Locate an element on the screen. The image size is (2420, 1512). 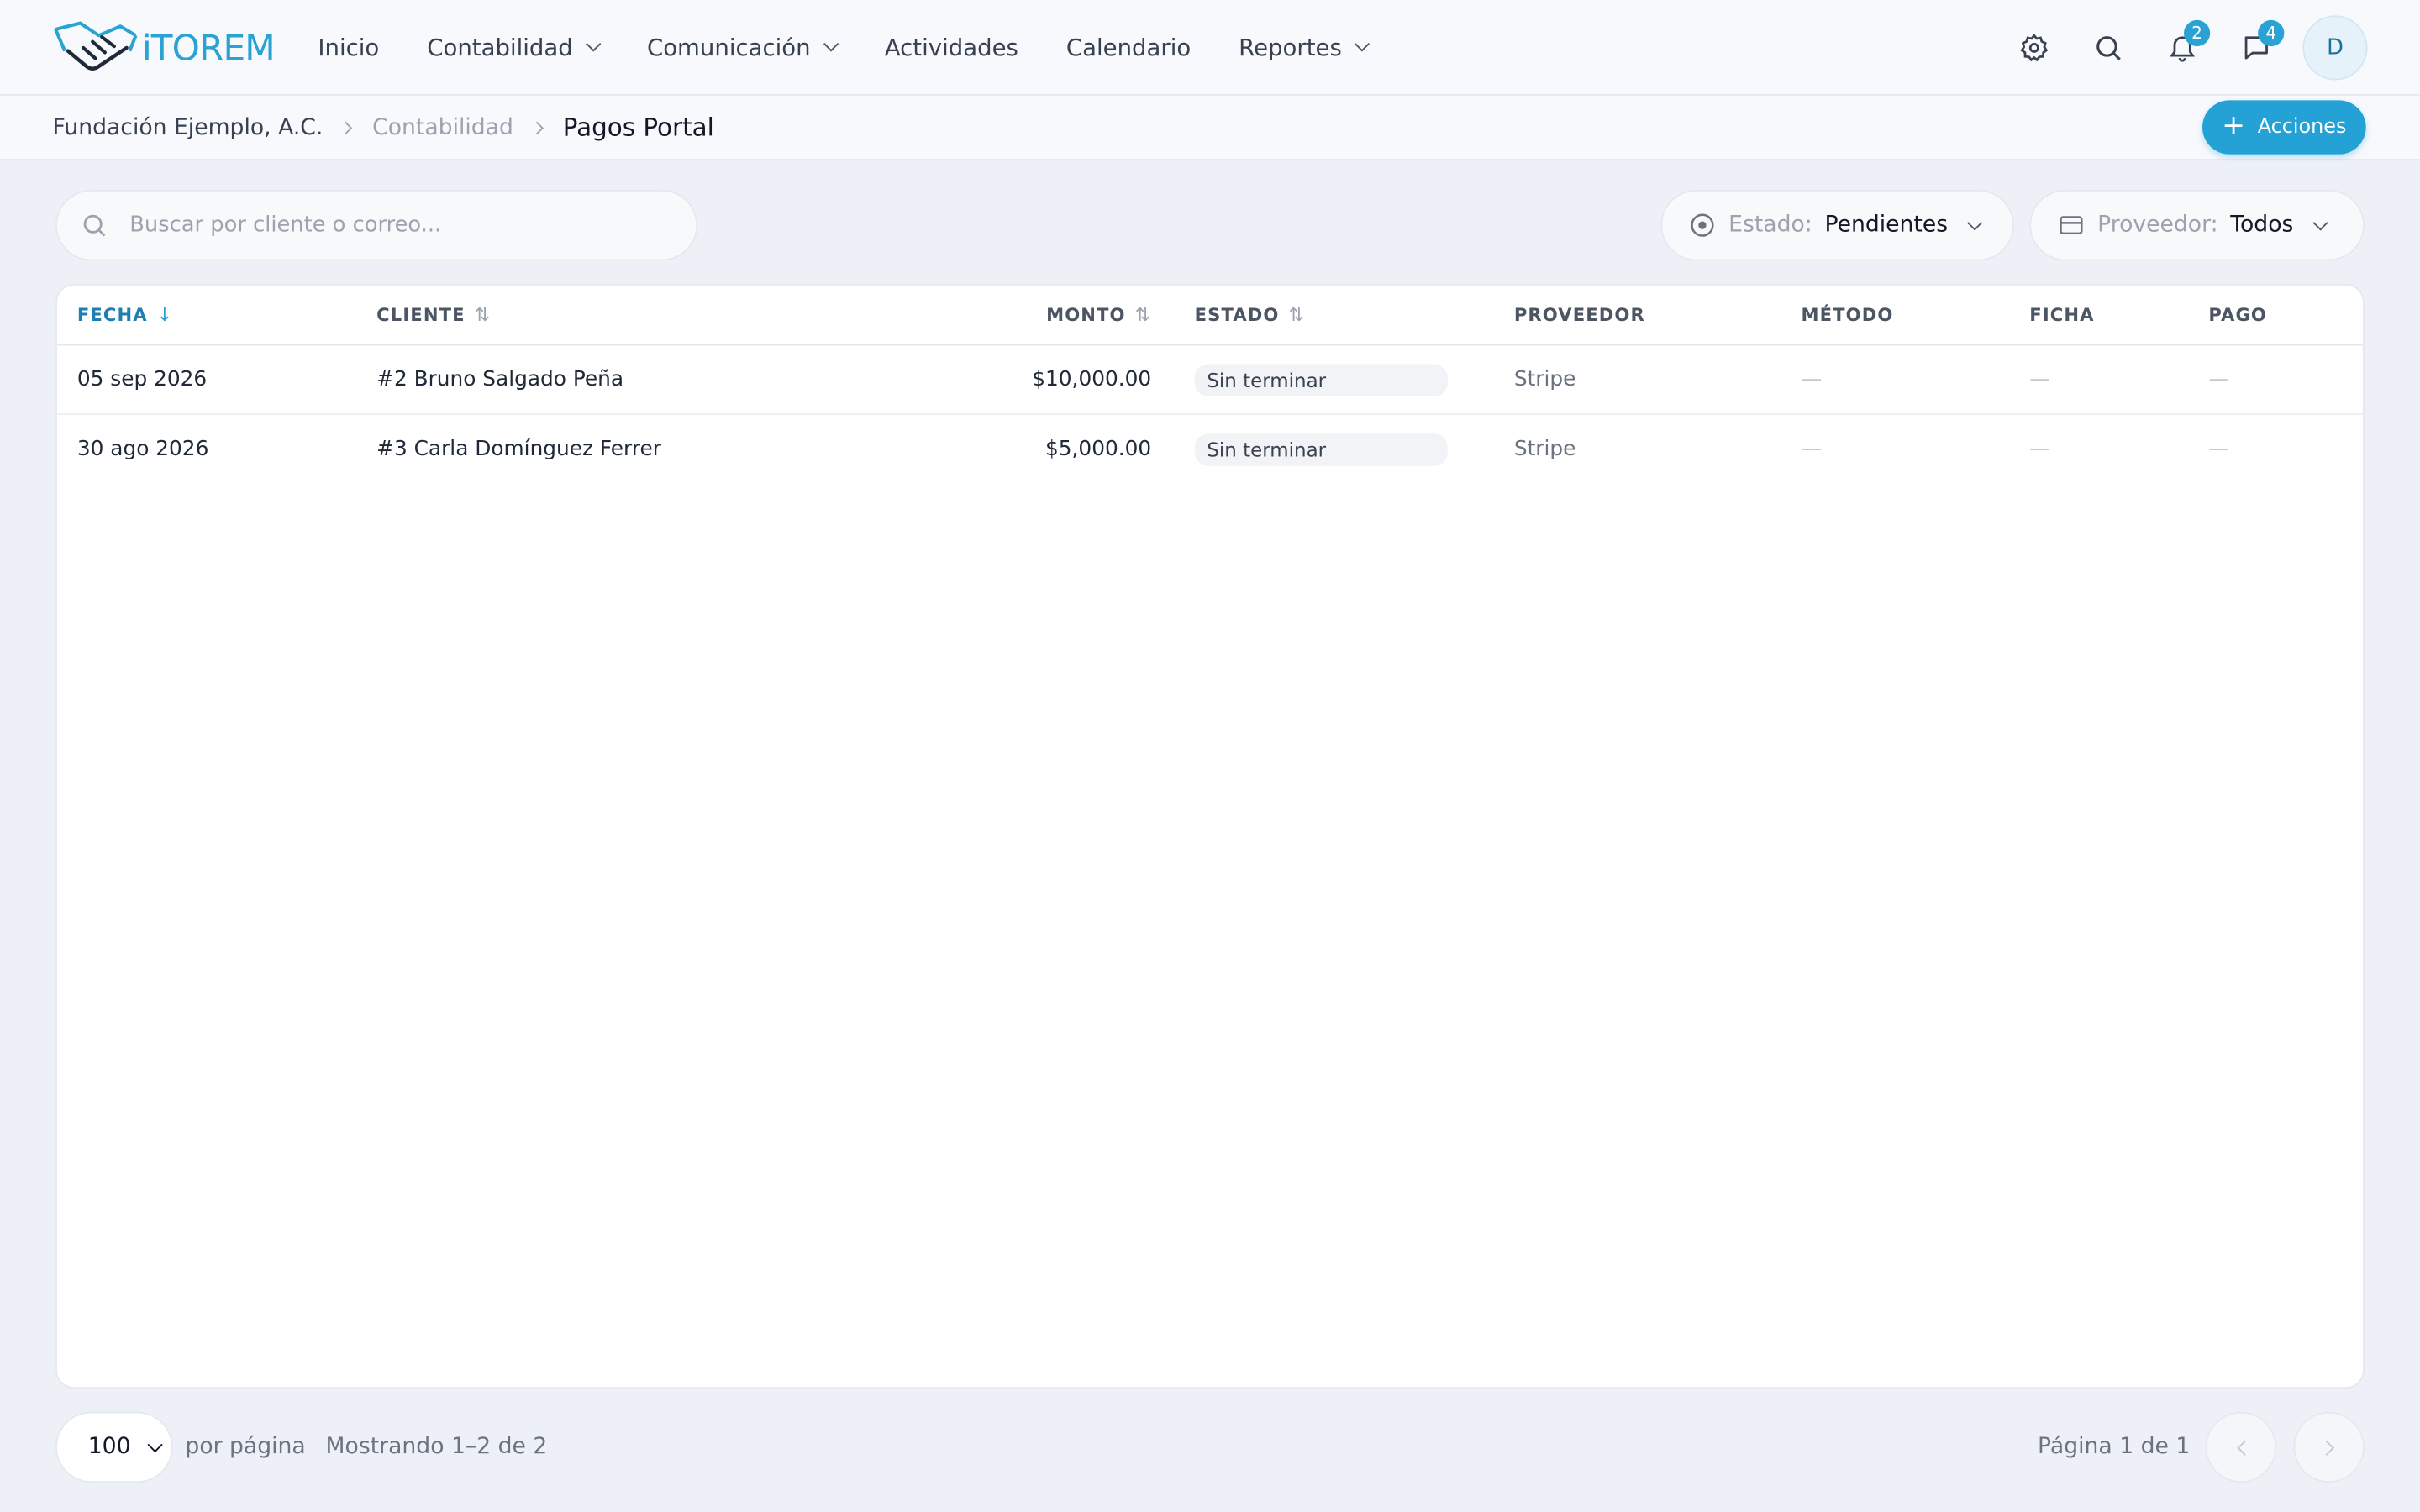
cell-fecha: 05 sep 2026 is located at coordinates (142, 379).